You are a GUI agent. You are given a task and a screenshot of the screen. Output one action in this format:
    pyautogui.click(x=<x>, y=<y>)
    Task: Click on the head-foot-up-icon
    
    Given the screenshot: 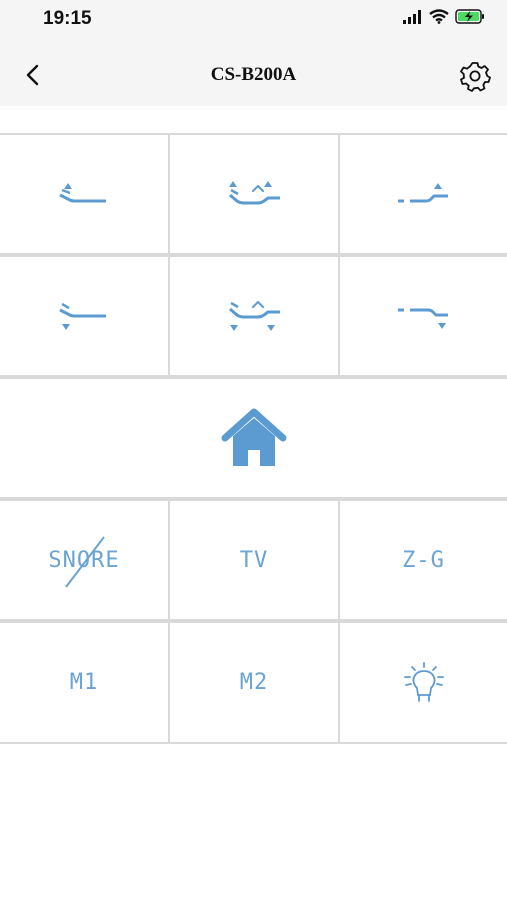 What is the action you would take?
    pyautogui.click(x=254, y=193)
    